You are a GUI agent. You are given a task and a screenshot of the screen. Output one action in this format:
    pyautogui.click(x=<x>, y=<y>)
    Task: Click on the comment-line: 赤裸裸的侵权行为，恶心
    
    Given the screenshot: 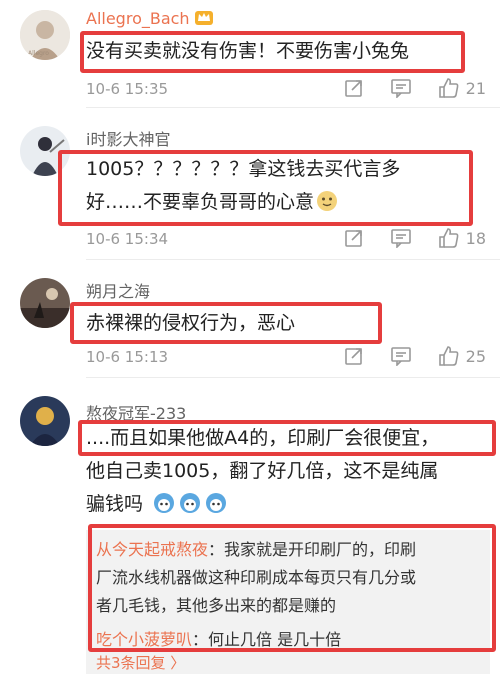 What is the action you would take?
    pyautogui.click(x=191, y=323)
    